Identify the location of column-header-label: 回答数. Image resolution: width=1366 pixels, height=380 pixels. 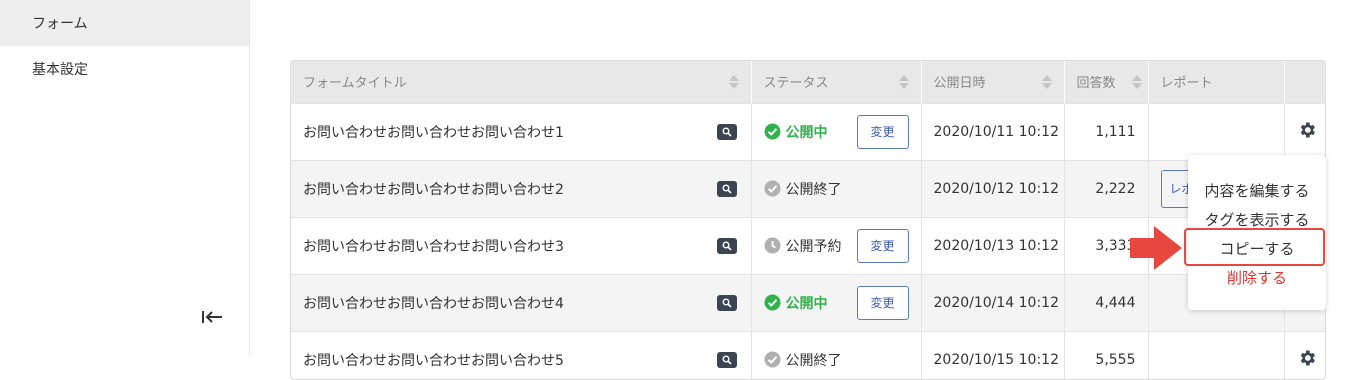
(1096, 84).